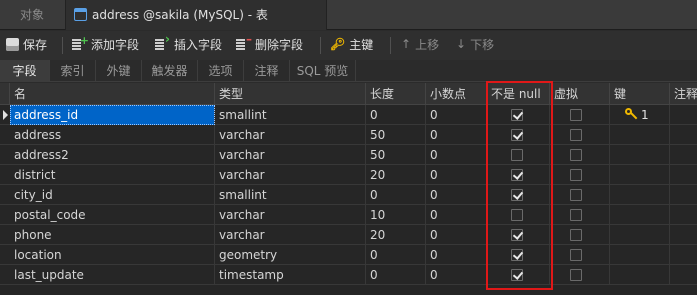  I want to click on table-row: address_id smallint 0 0 1, so click(348, 115).